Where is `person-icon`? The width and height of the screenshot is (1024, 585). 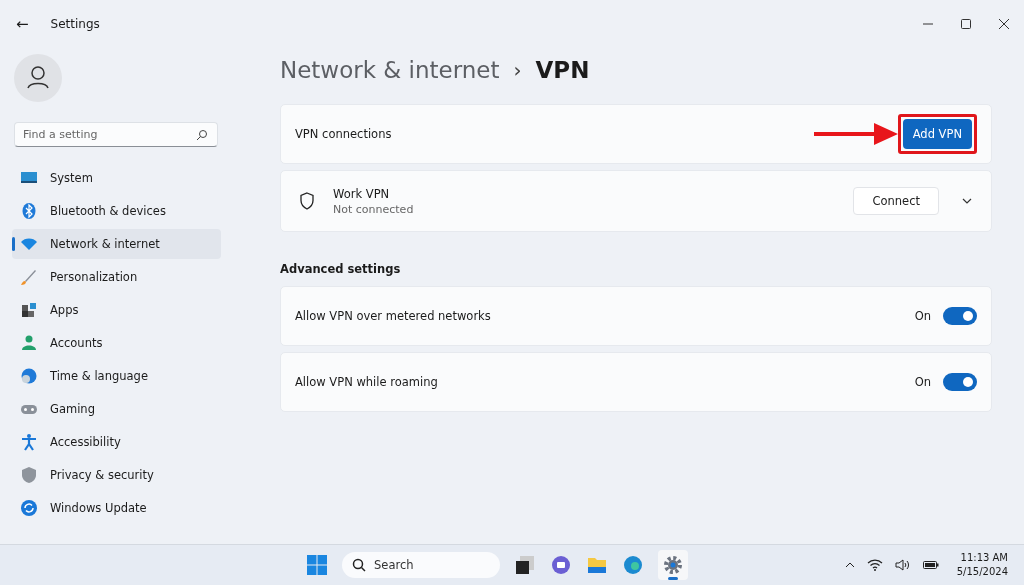
person-icon is located at coordinates (29, 343).